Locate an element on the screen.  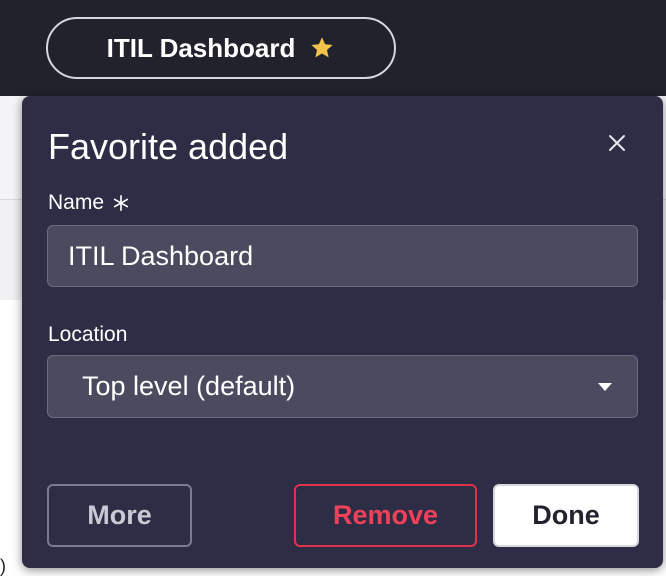
close-icon is located at coordinates (617, 143).